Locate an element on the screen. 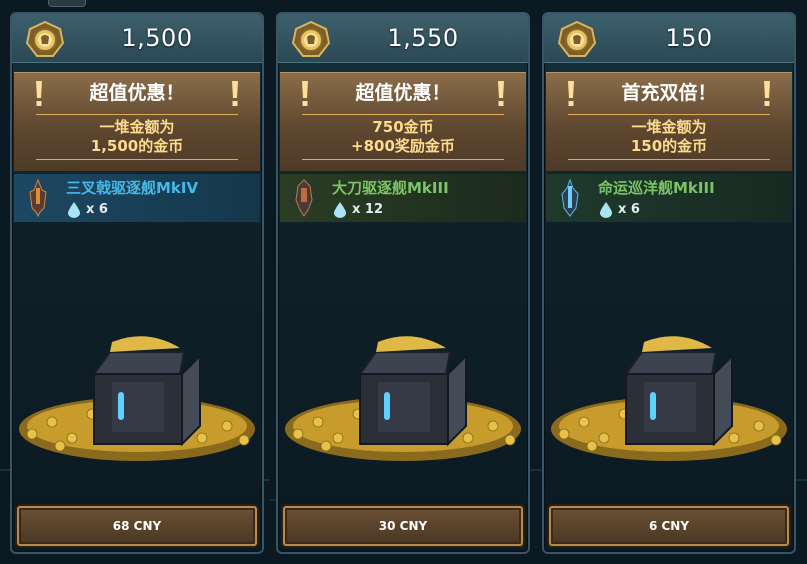 The image size is (807, 564). offer-title: 首充双倍！ is located at coordinates (669, 93).